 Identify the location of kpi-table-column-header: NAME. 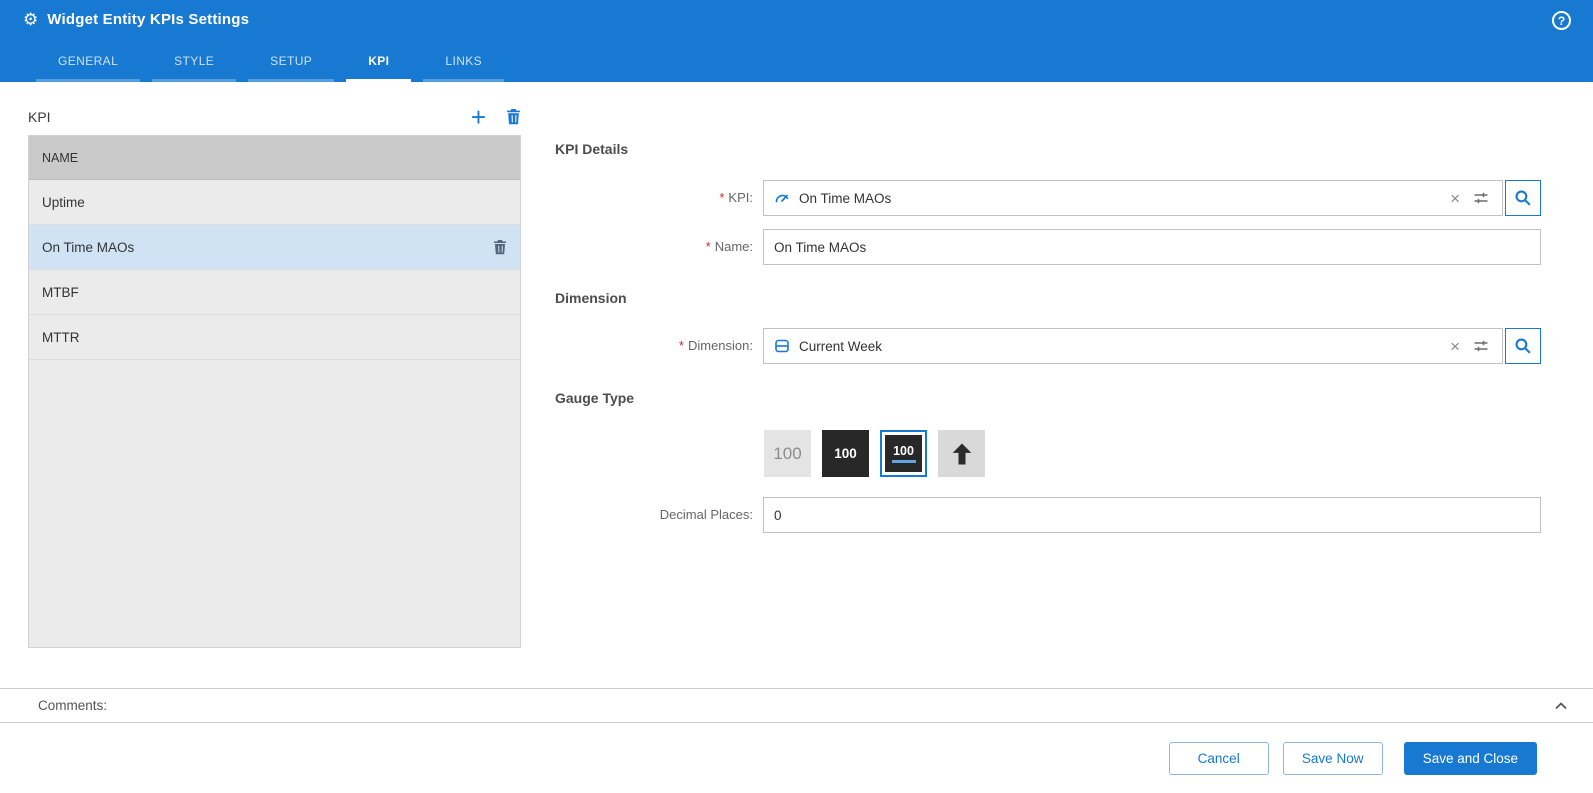
(274, 158).